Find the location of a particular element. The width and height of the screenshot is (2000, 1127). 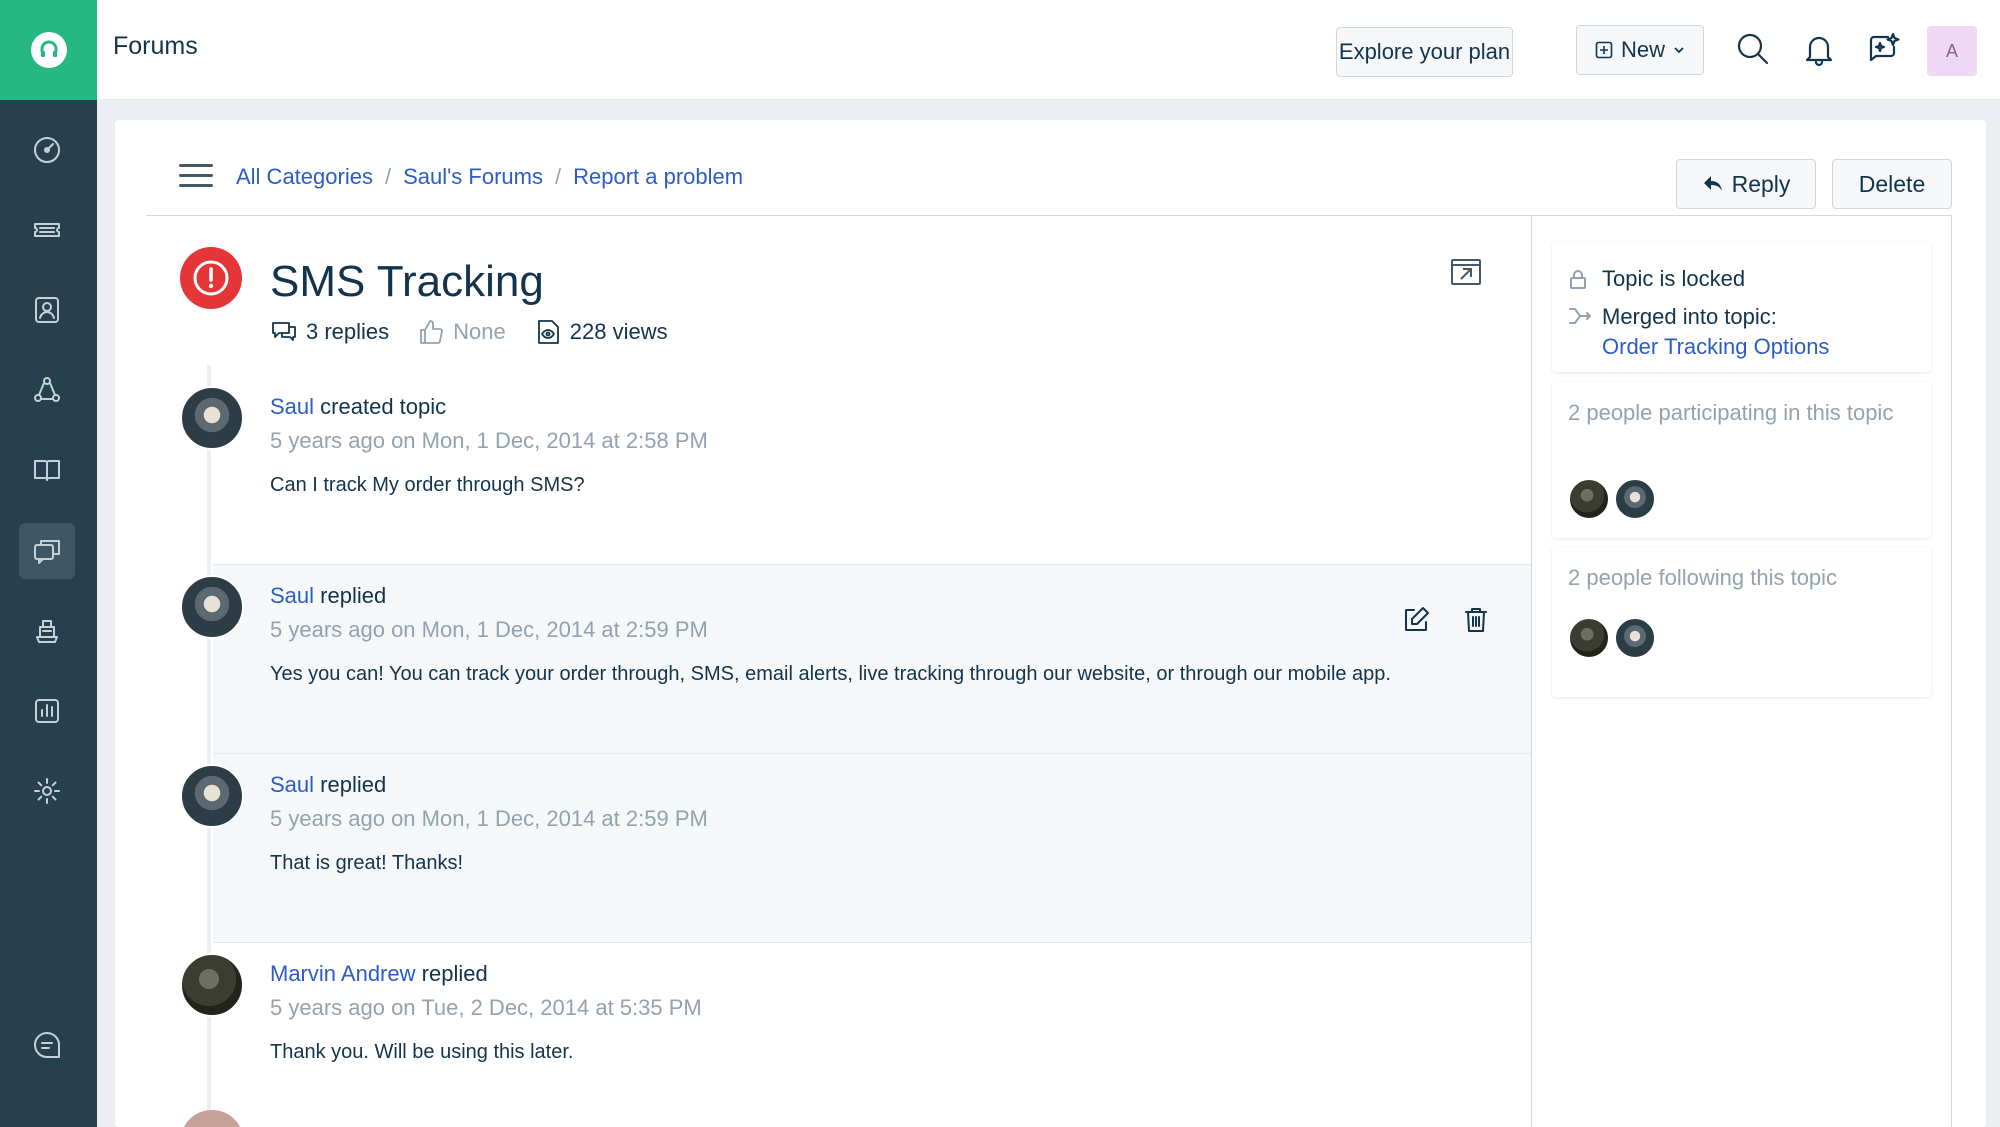

content-divider is located at coordinates (1531, 671).